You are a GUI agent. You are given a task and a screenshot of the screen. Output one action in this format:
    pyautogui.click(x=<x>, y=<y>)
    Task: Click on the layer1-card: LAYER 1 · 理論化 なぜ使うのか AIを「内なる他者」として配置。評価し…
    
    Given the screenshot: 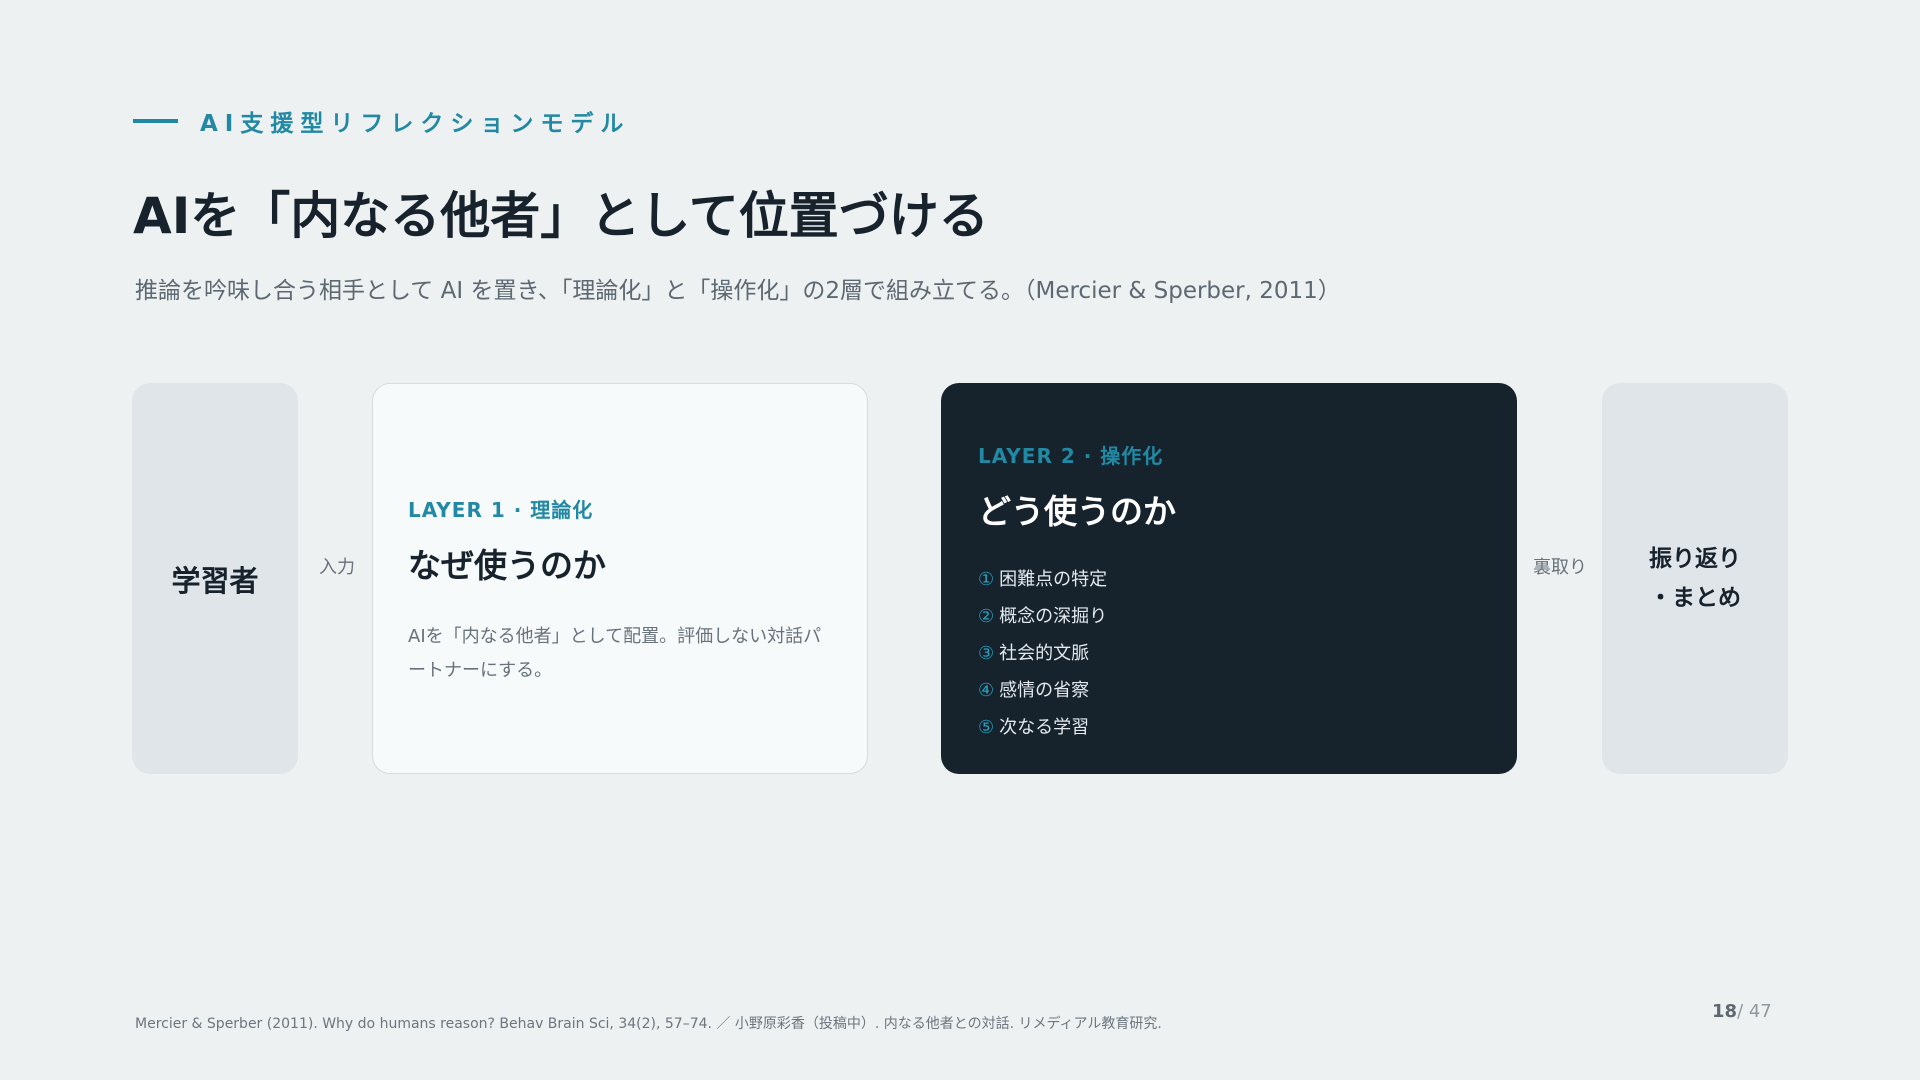 What is the action you would take?
    pyautogui.click(x=620, y=578)
    